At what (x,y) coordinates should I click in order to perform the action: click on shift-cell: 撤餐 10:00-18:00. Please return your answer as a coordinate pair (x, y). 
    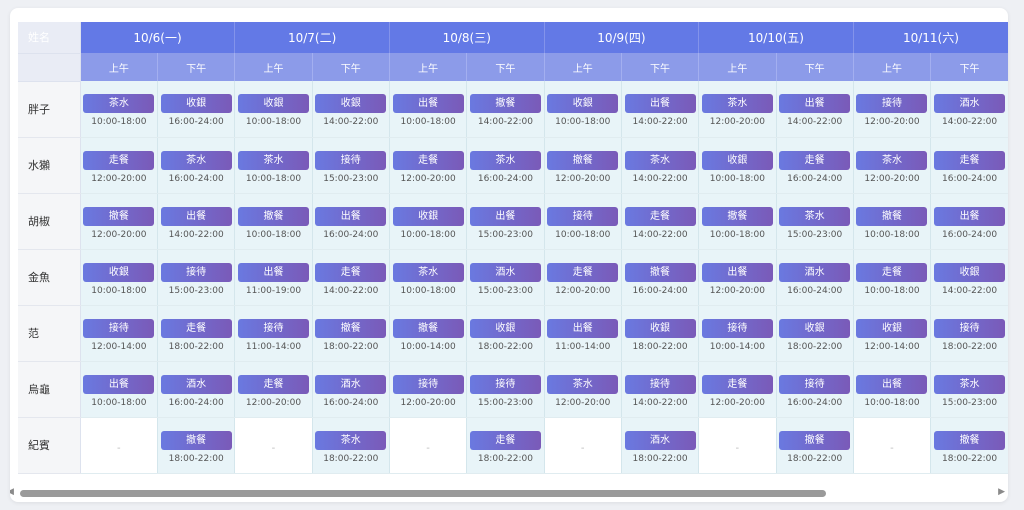
    Looking at the image, I should click on (891, 221).